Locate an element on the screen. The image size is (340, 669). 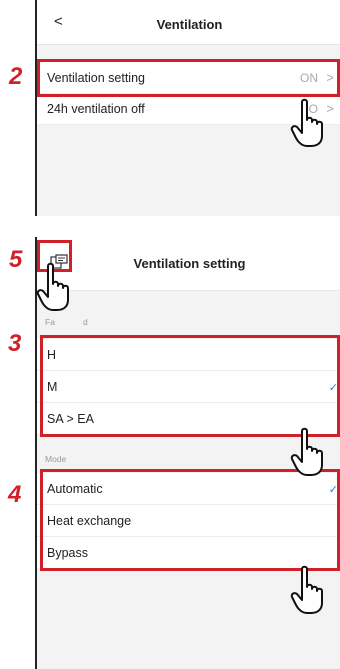
step-number: 5 is located at coordinates (16, 259).